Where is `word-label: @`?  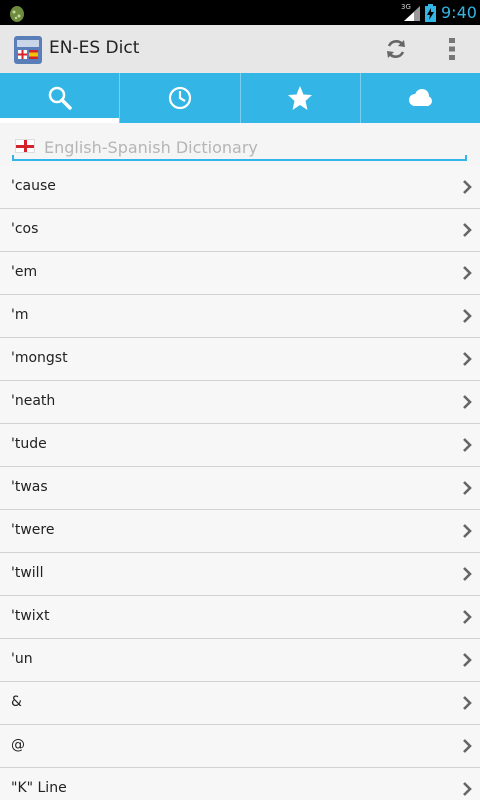
word-label: @ is located at coordinates (18, 745).